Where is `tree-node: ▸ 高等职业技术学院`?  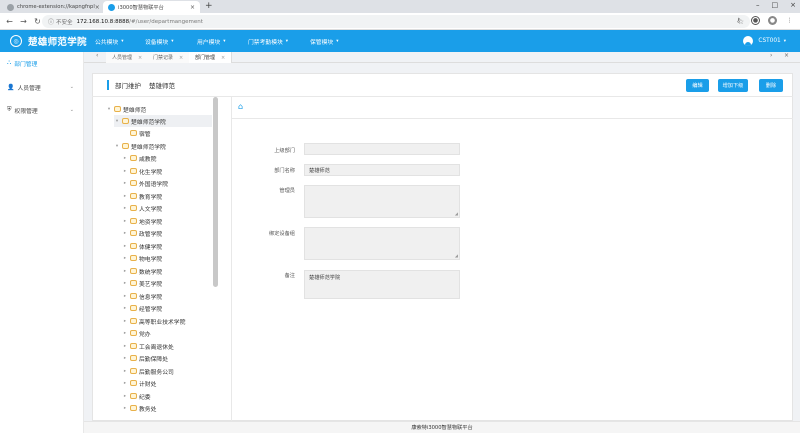 tree-node: ▸ 高等职业技术学院 is located at coordinates (153, 321).